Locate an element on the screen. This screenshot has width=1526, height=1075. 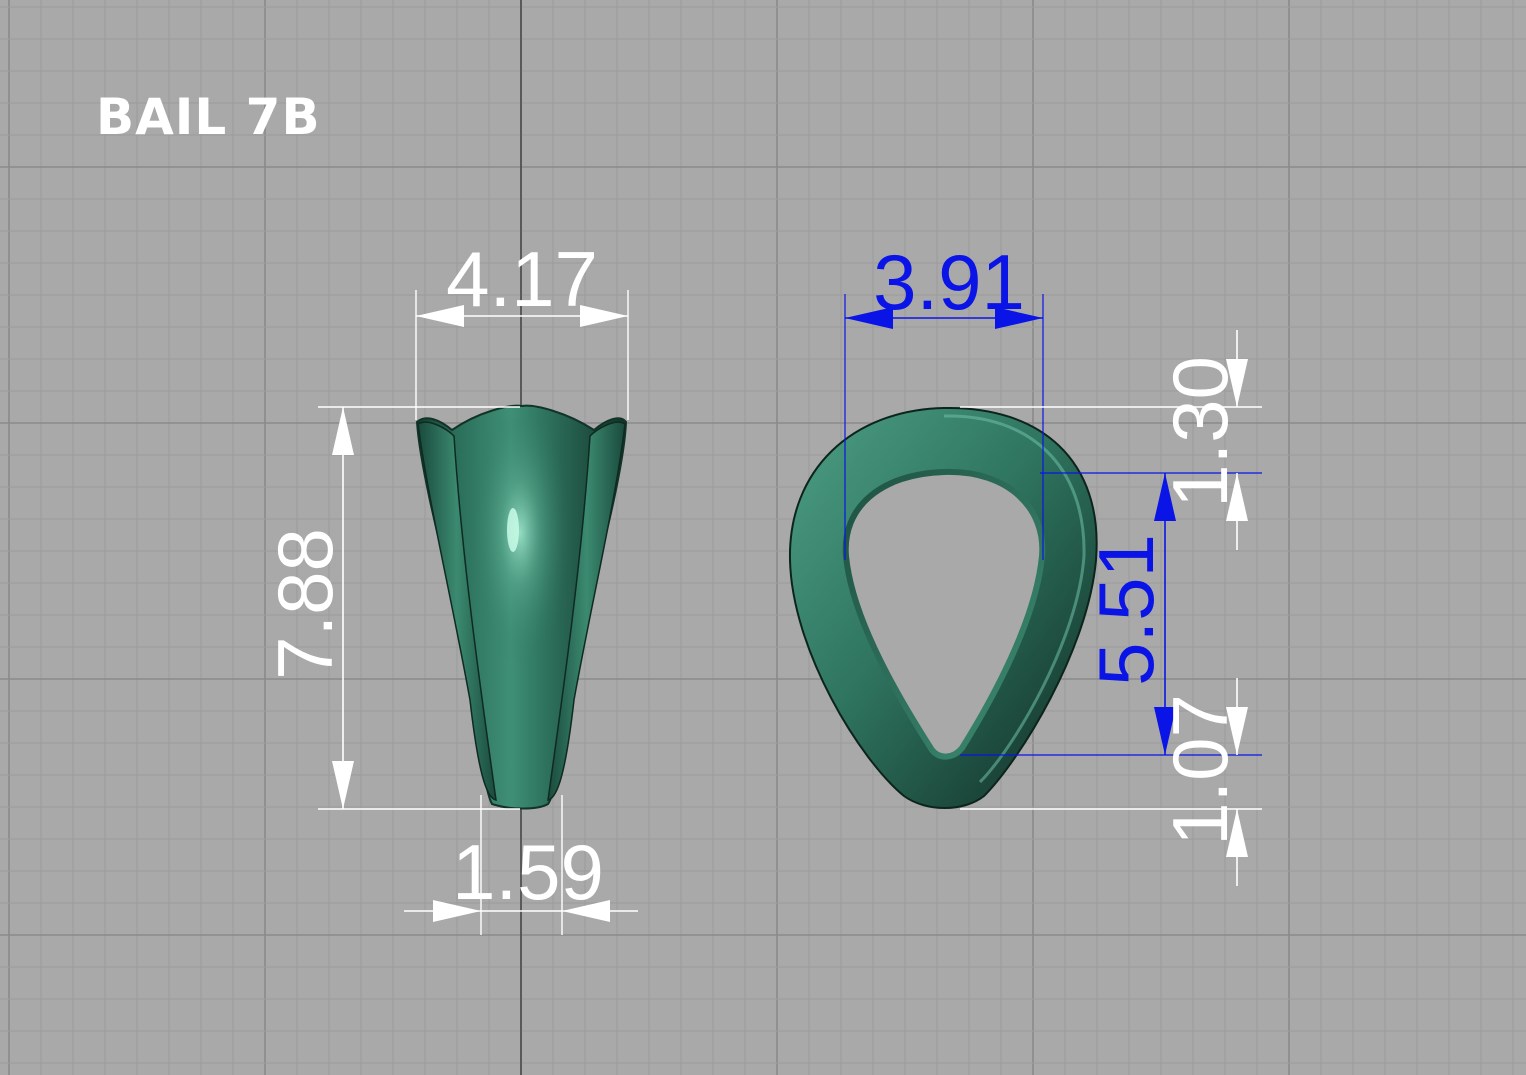
part-title: BAIL 7B is located at coordinates (208, 117).